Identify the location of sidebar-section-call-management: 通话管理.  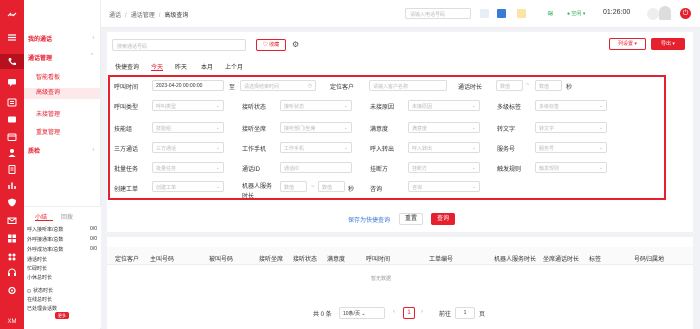
(40, 57).